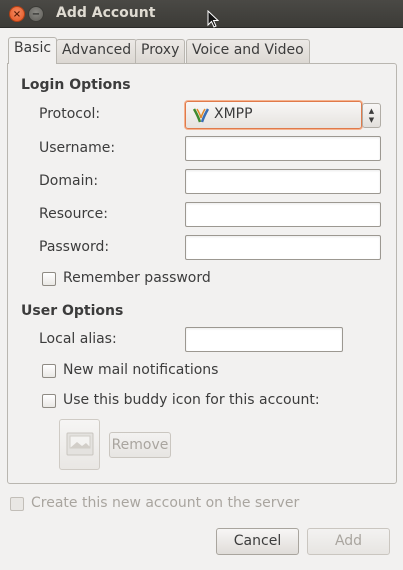 The image size is (403, 570). I want to click on local-alias-label: Local alias:, so click(78, 339).